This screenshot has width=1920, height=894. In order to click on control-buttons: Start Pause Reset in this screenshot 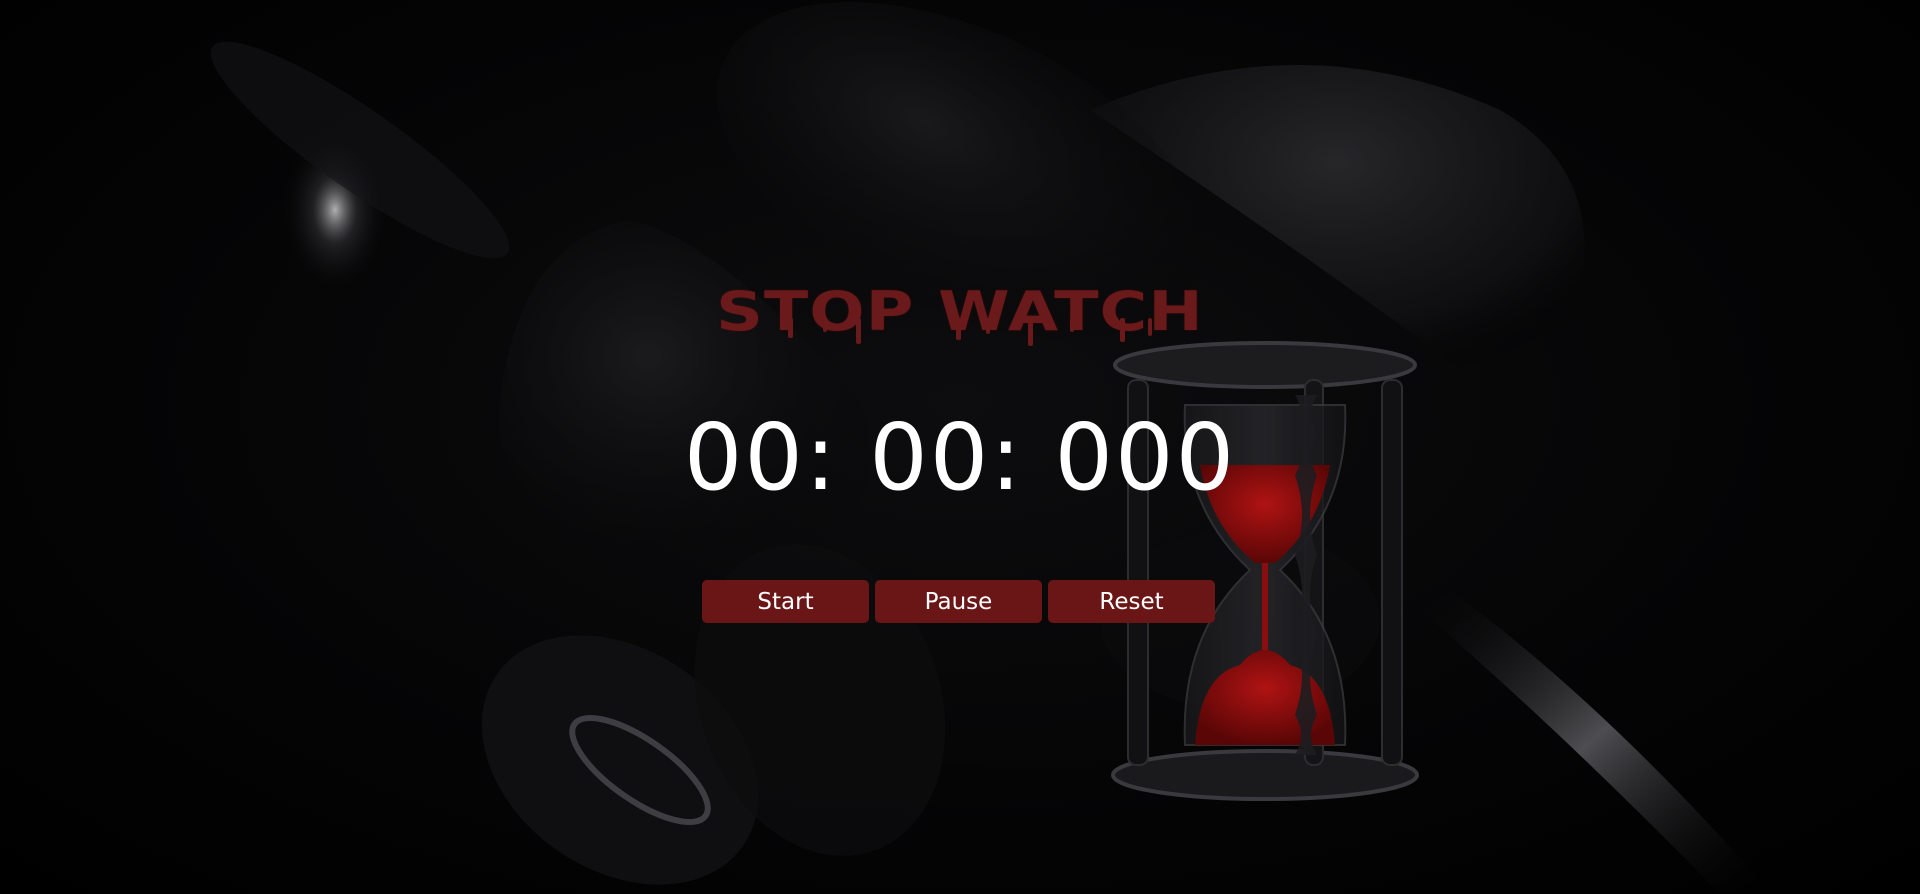, I will do `click(958, 601)`.